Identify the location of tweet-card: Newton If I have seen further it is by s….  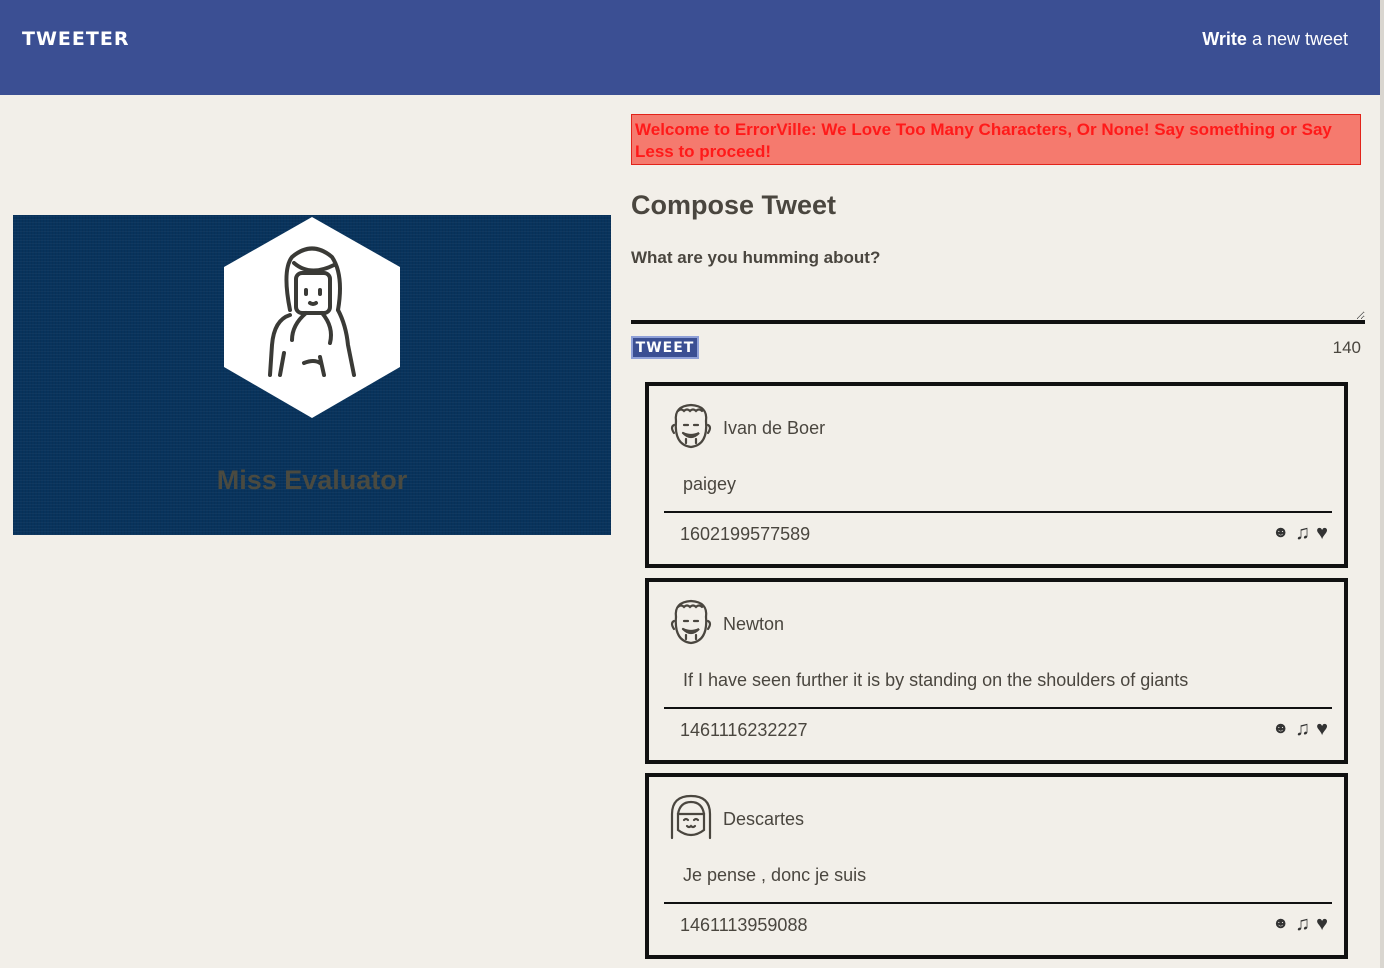
(996, 671).